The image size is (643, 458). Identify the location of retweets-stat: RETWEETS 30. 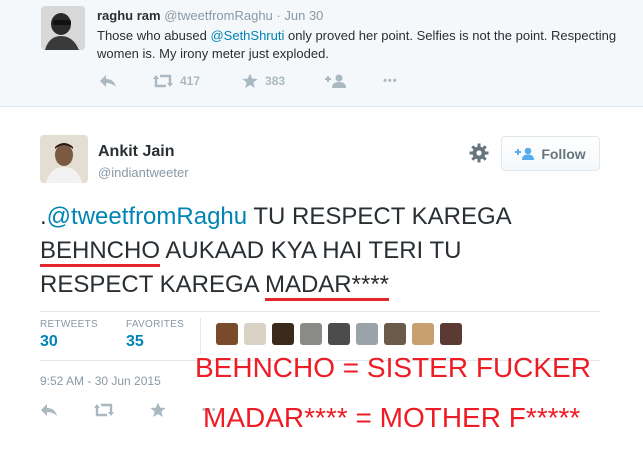
(69, 335).